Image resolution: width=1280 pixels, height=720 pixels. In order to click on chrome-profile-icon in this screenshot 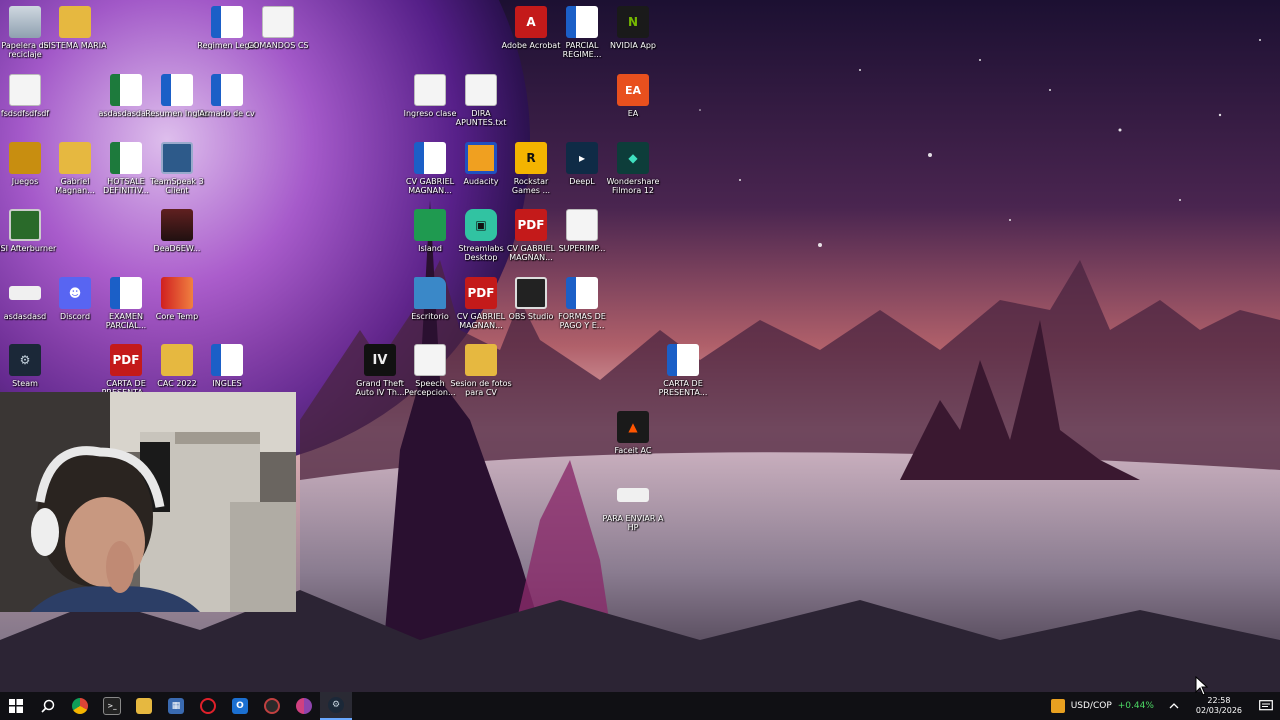, I will do `click(304, 706)`.